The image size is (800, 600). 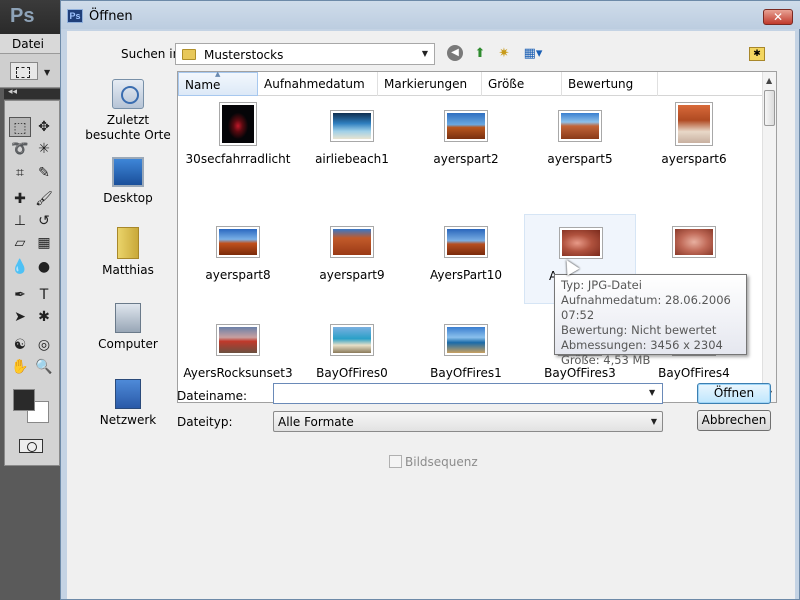 I want to click on menu-file: Datei, so click(x=28, y=44).